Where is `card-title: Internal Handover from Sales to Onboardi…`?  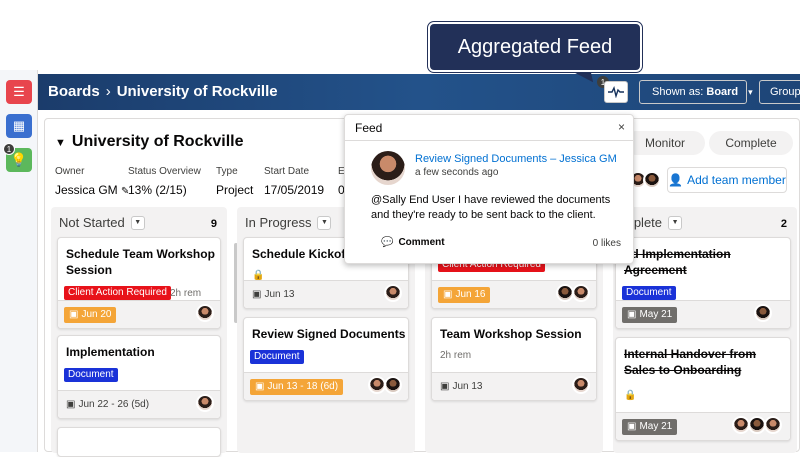
card-title: Internal Handover from Sales to Onboardi… is located at coordinates (690, 362).